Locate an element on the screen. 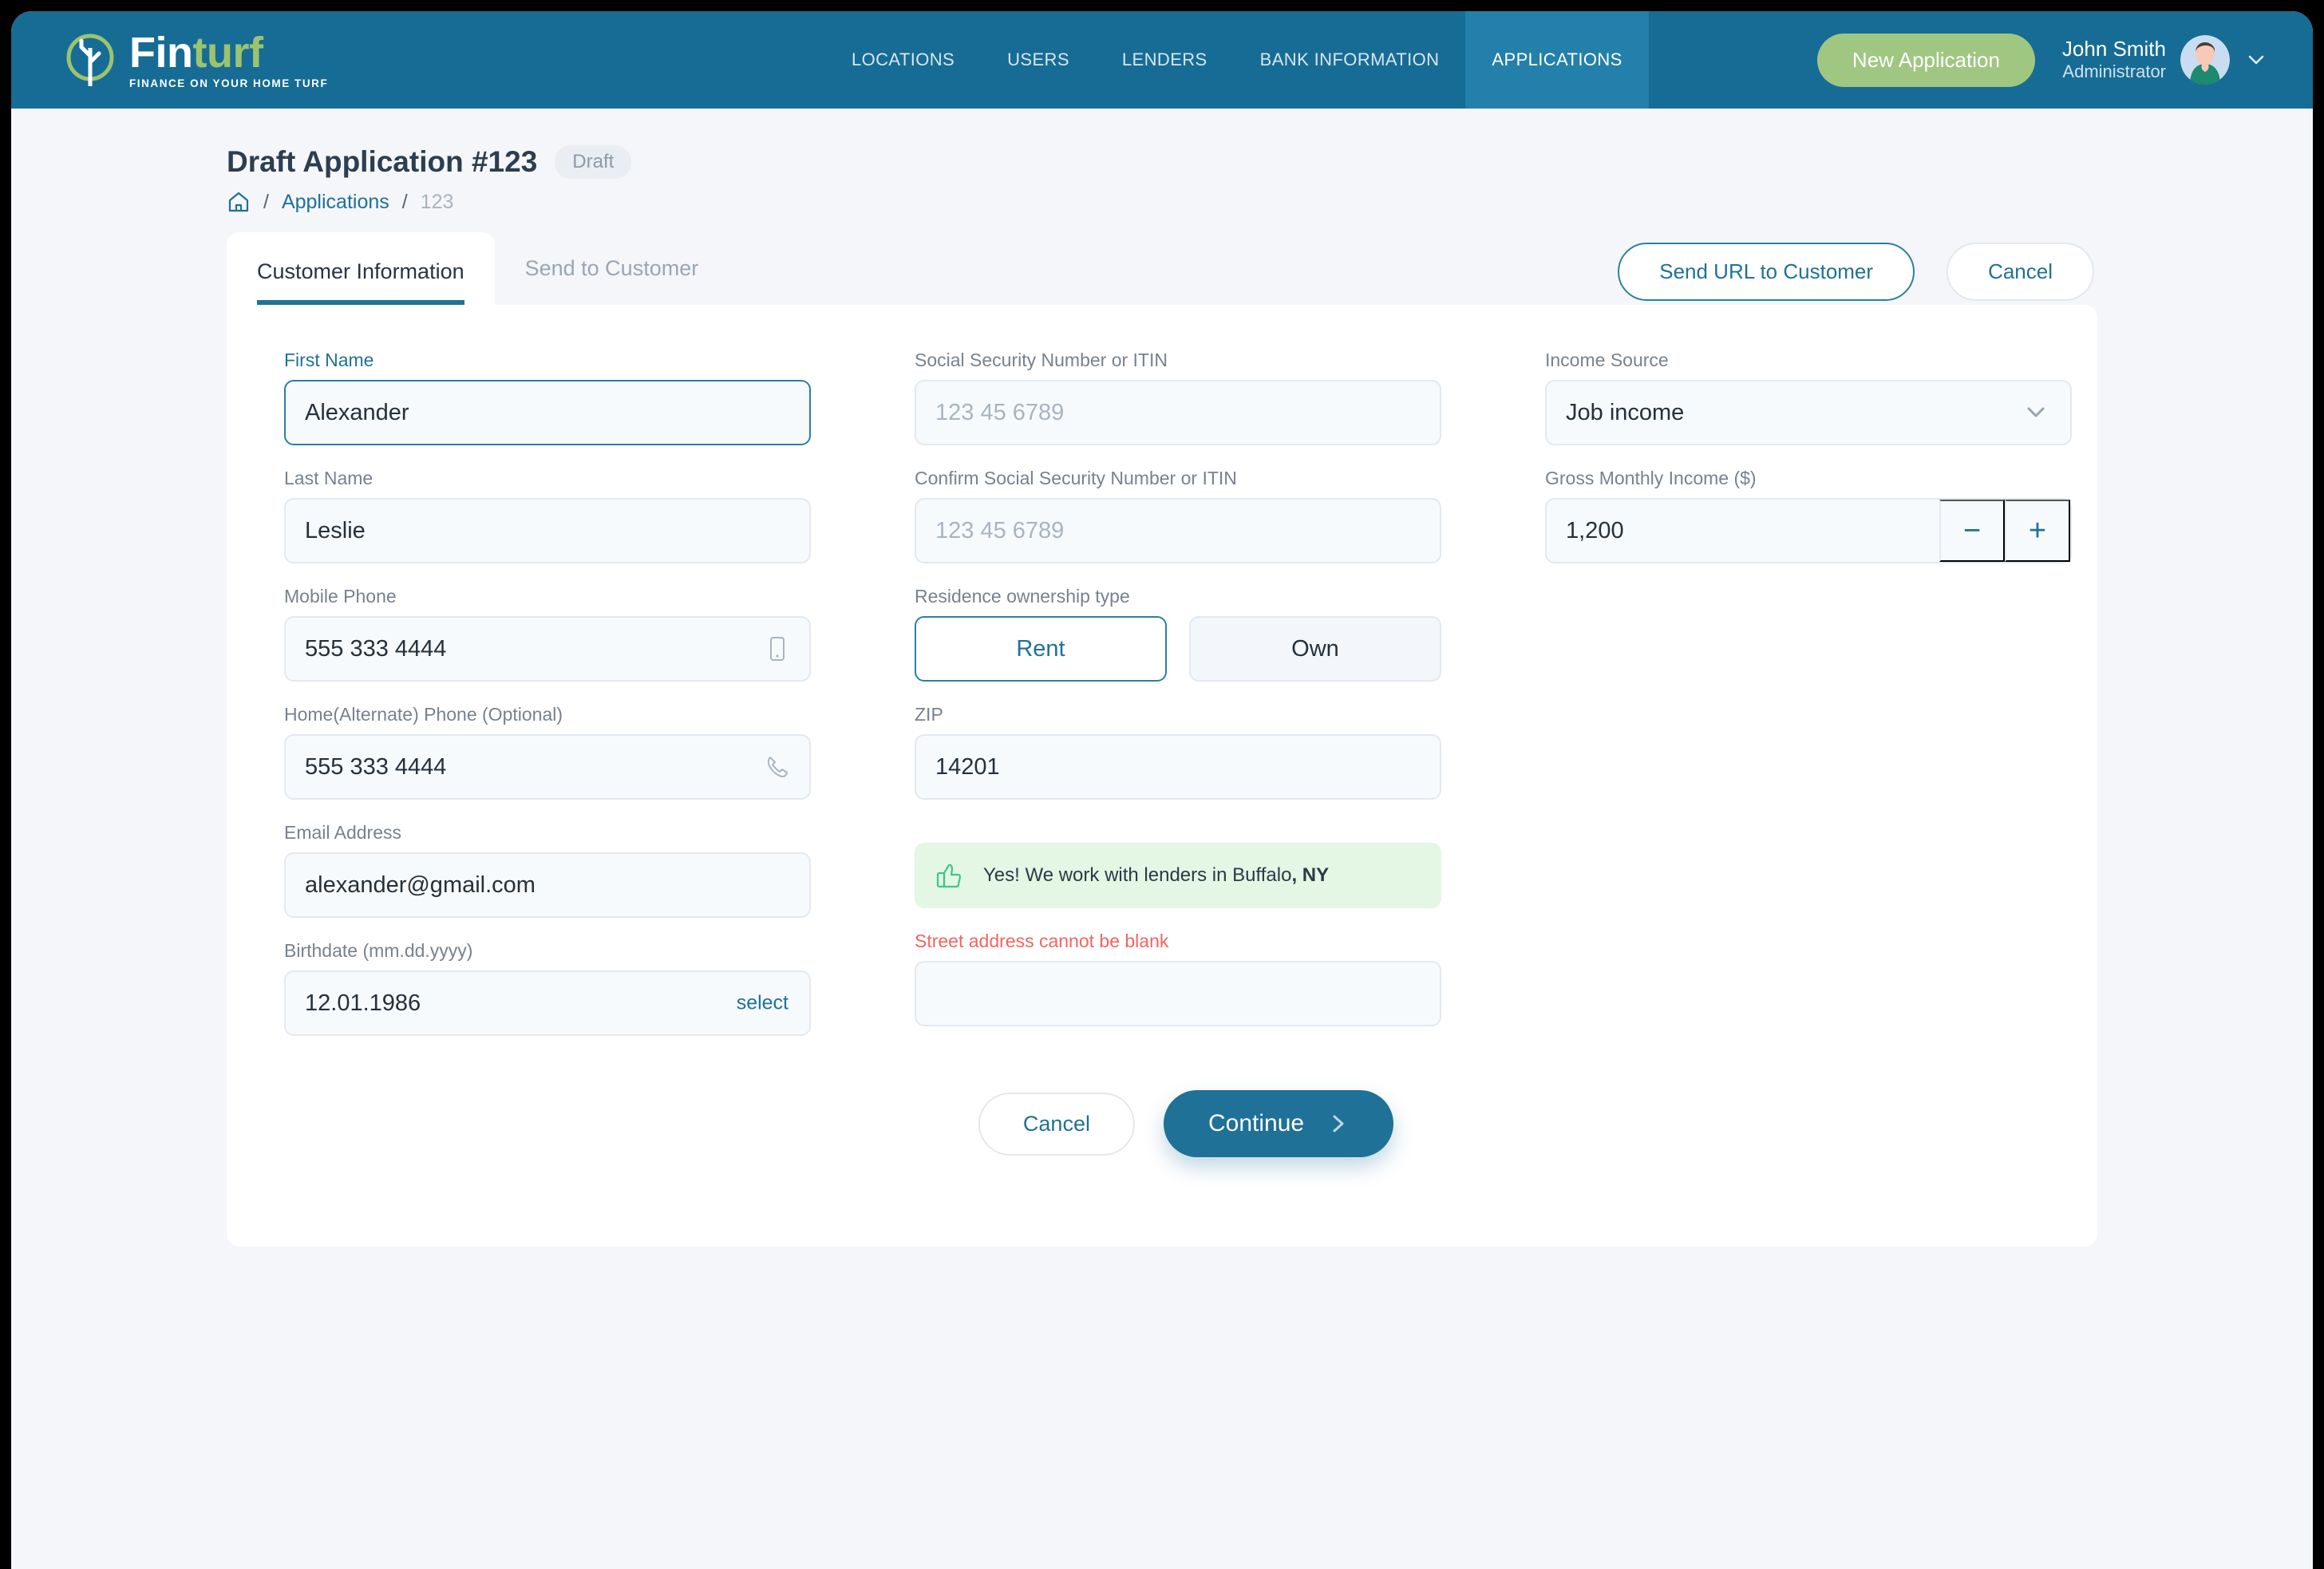 This screenshot has height=1569, width=2324. email-value: alexander@gmail.com is located at coordinates (421, 884).